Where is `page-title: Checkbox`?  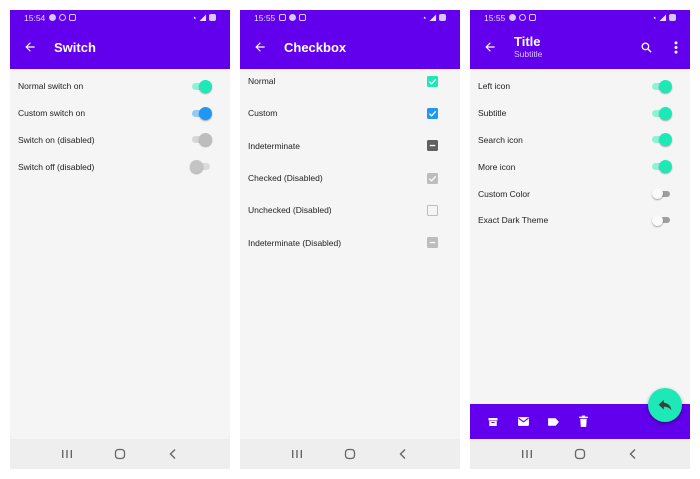 page-title: Checkbox is located at coordinates (315, 47).